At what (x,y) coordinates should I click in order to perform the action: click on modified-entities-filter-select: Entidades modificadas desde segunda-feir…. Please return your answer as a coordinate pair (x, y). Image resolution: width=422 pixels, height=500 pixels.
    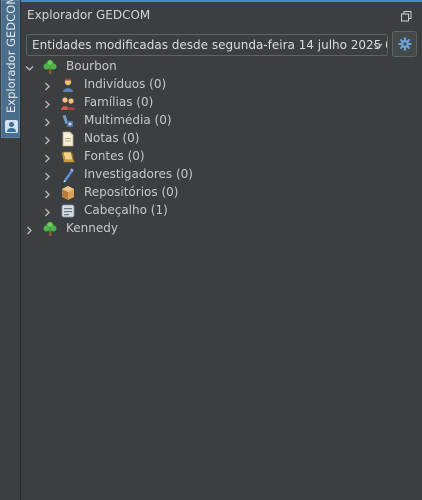
    Looking at the image, I should click on (207, 45).